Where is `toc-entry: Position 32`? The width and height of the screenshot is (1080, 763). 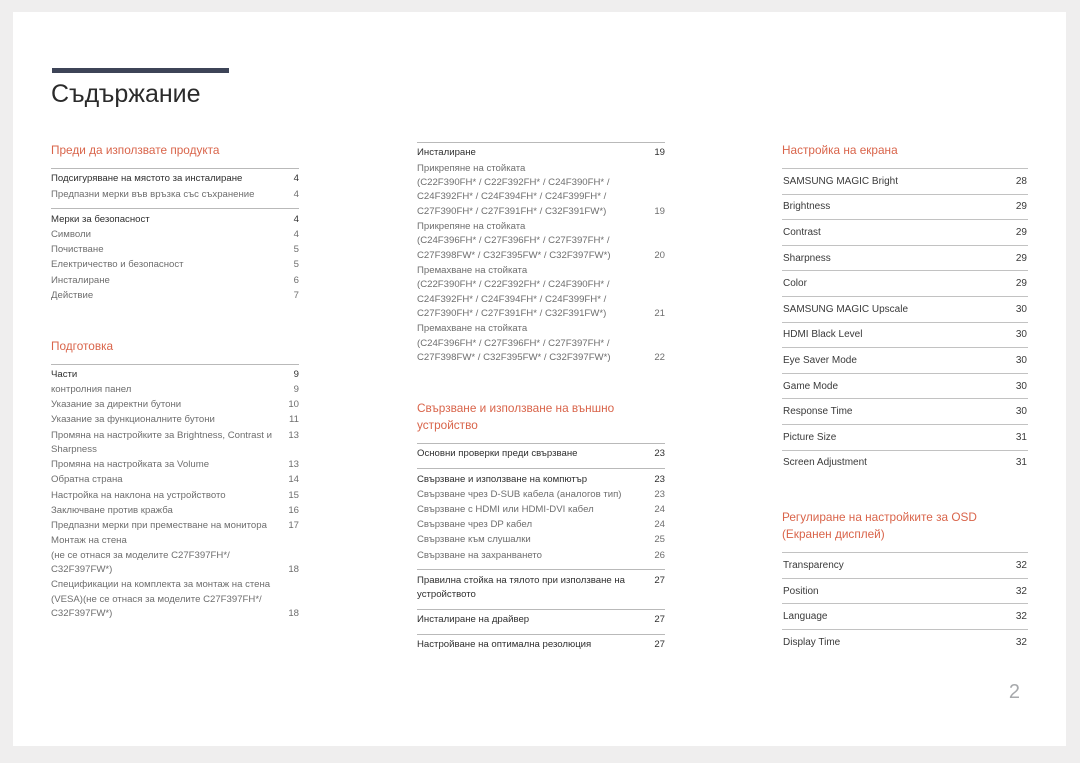
toc-entry: Position 32 is located at coordinates (905, 590).